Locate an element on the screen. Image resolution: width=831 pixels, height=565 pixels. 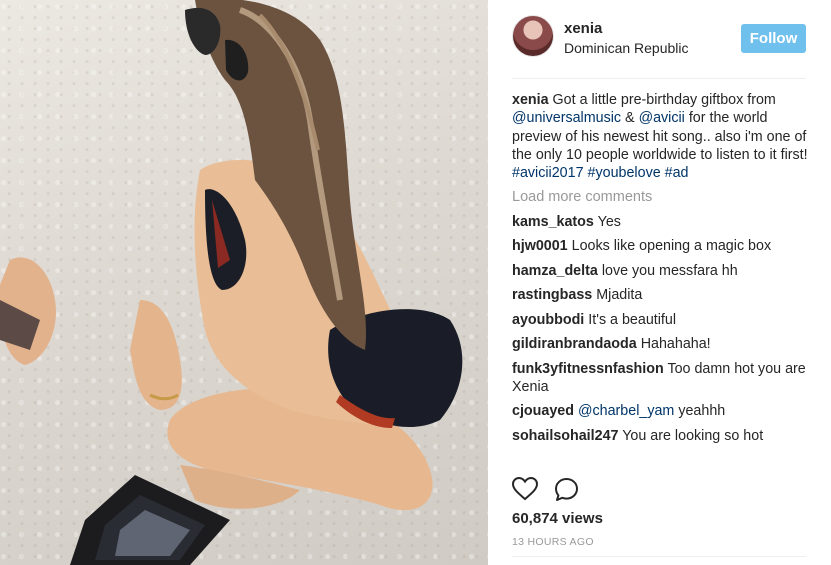
comment-username: hamza_delta is located at coordinates (555, 271).